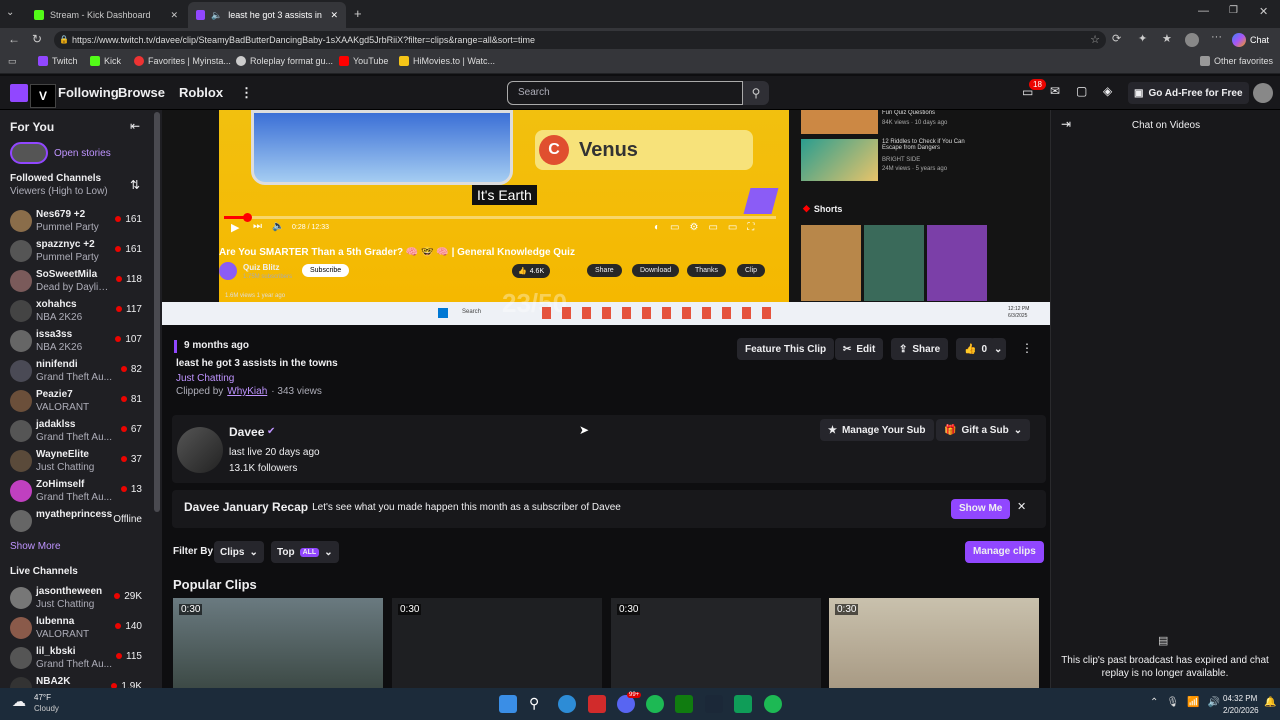 The height and width of the screenshot is (720, 1280). What do you see at coordinates (1142, 38) in the screenshot?
I see `puzzle-icon: ✦` at bounding box center [1142, 38].